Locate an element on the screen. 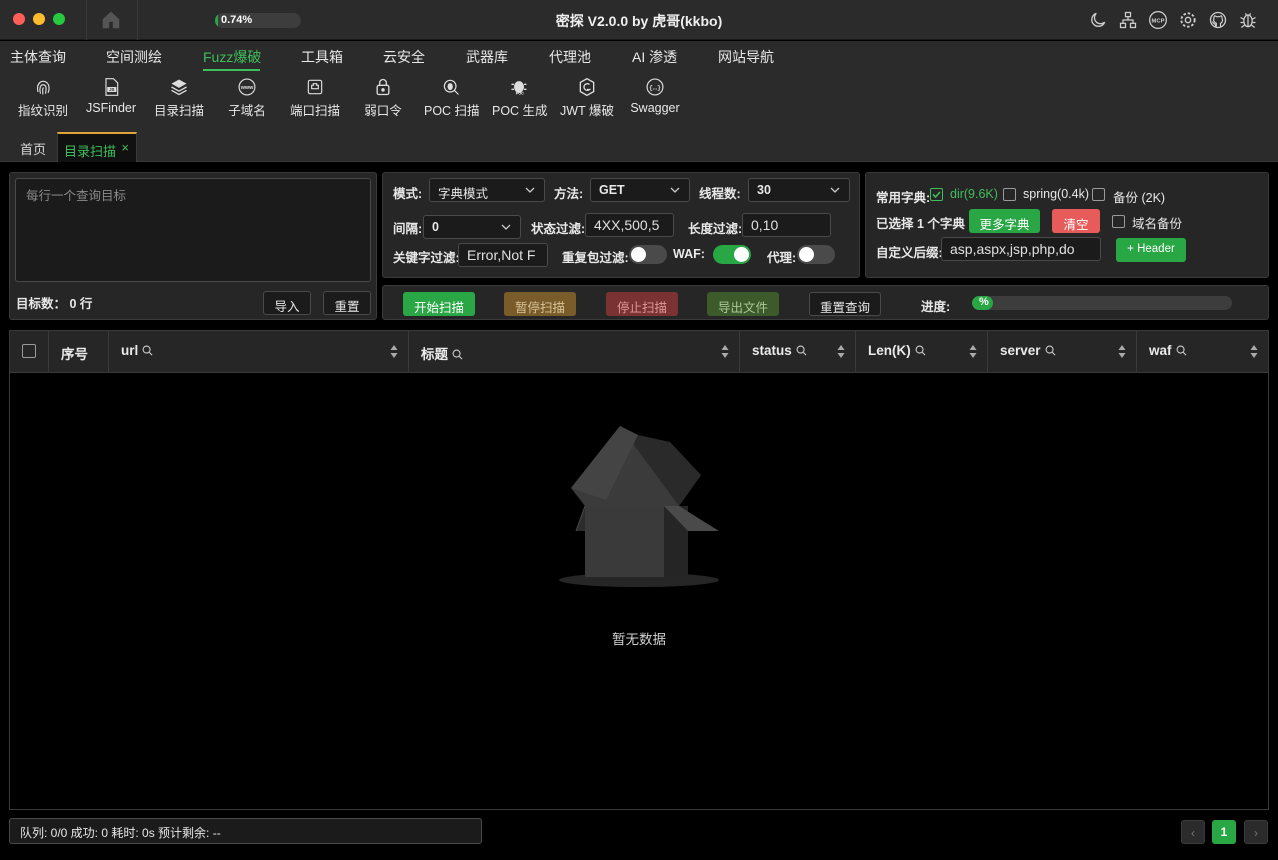 Image resolution: width=1278 pixels, height=860 pixels. dict-spring-label: spring(0.4k) is located at coordinates (1056, 194).